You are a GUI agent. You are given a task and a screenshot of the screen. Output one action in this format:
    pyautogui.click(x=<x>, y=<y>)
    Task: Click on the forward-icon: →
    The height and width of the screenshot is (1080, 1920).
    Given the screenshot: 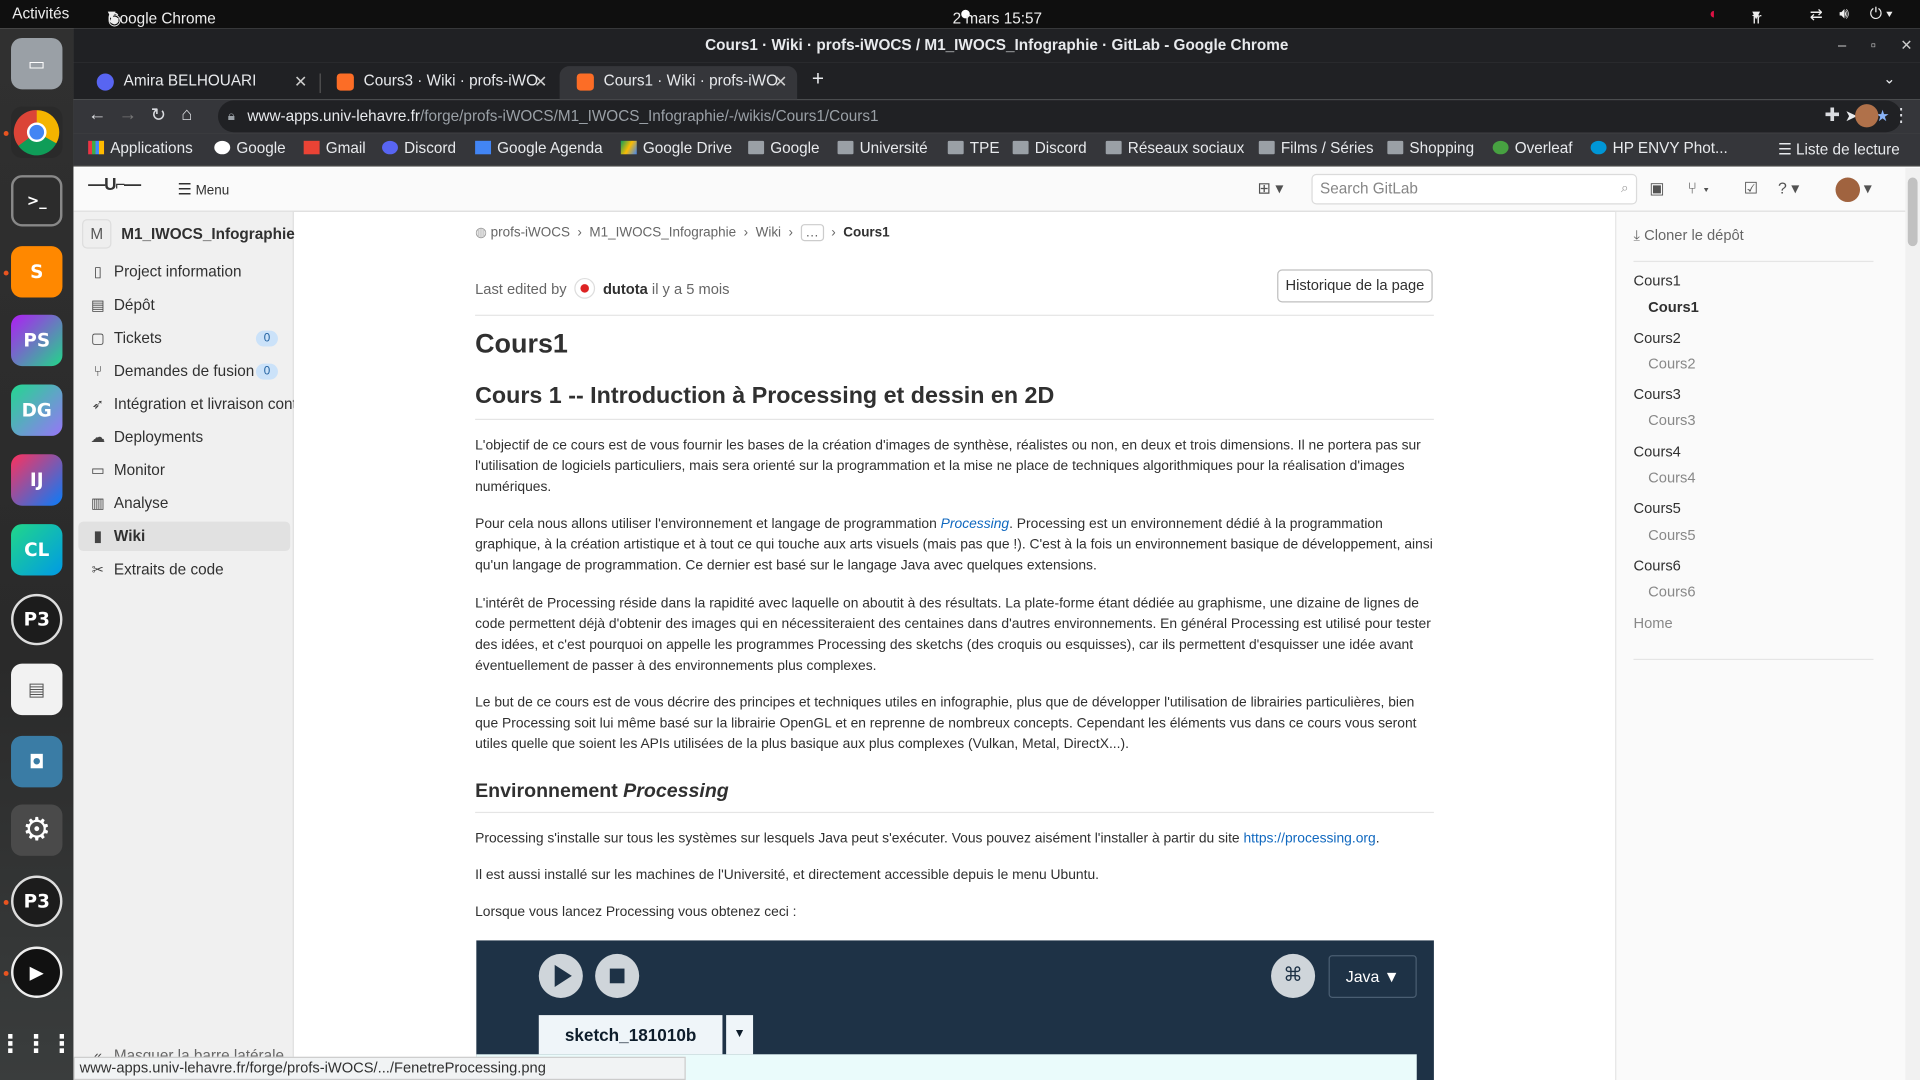 What is the action you would take?
    pyautogui.click(x=128, y=114)
    